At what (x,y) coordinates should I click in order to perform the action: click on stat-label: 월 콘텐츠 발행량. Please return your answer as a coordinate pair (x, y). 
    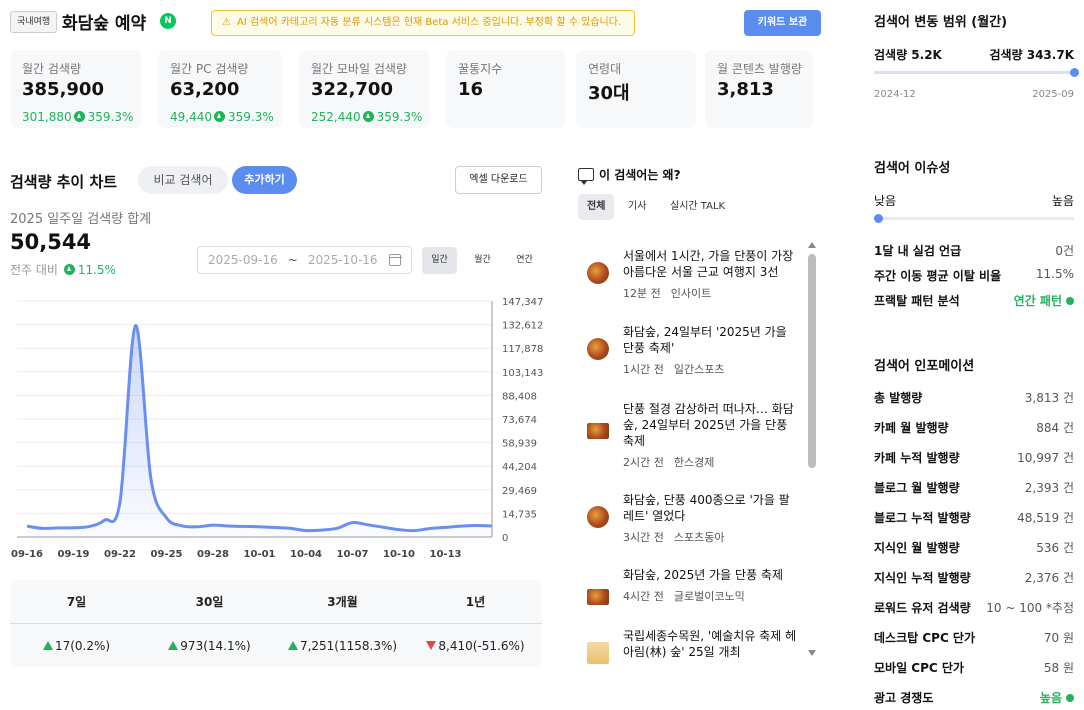
    Looking at the image, I should click on (759, 69).